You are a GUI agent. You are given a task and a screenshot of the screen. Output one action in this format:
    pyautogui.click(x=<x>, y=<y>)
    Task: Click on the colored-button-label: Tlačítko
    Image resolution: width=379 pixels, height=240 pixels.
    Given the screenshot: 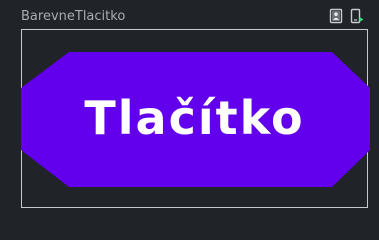 What is the action you would take?
    pyautogui.click(x=194, y=117)
    